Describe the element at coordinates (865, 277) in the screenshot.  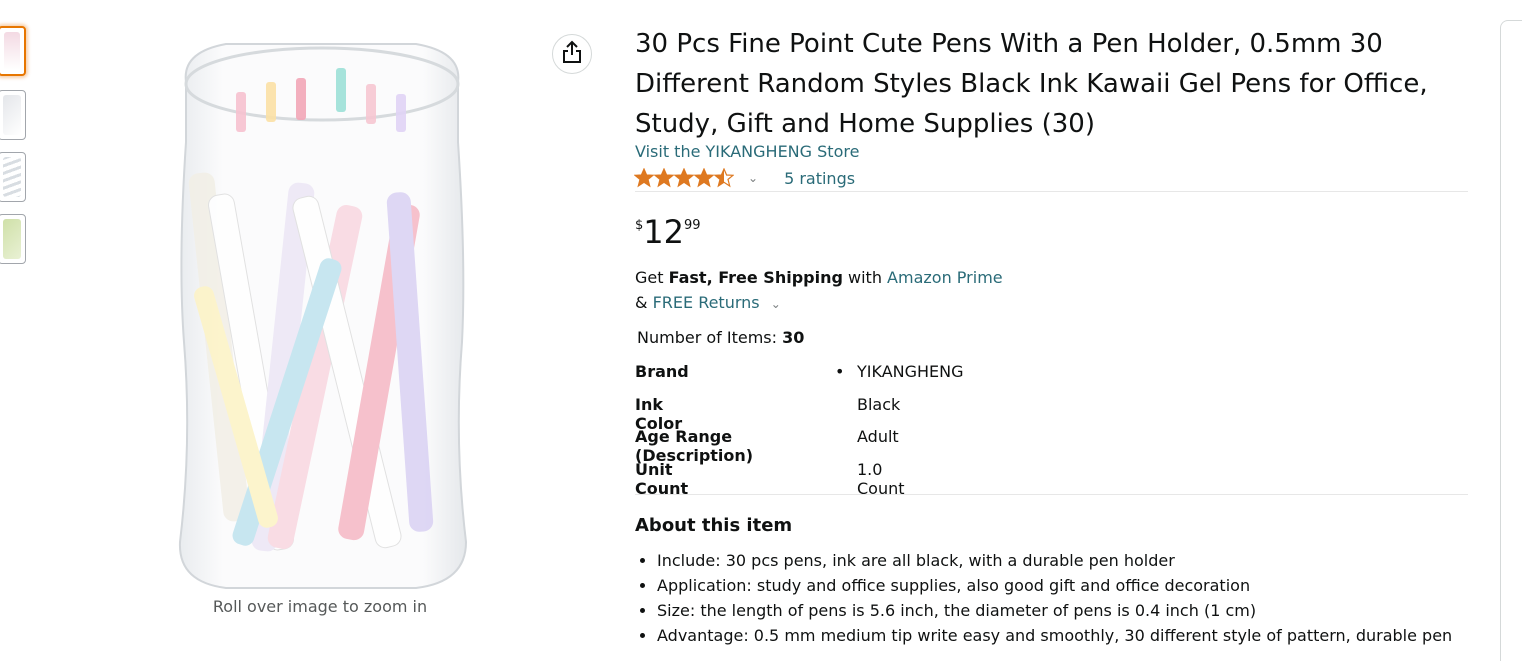
I see `shipping-mid: with` at that location.